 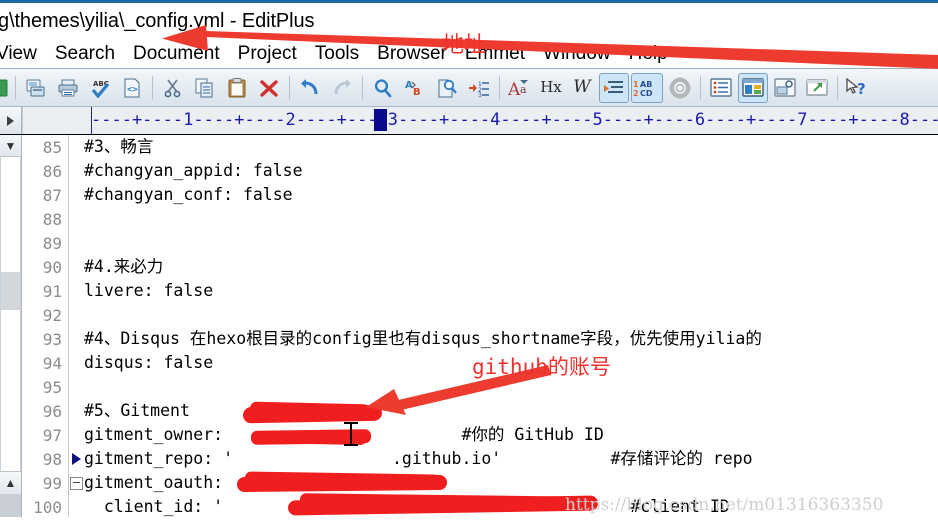 I want to click on line-numbers-icon, so click(x=614, y=87).